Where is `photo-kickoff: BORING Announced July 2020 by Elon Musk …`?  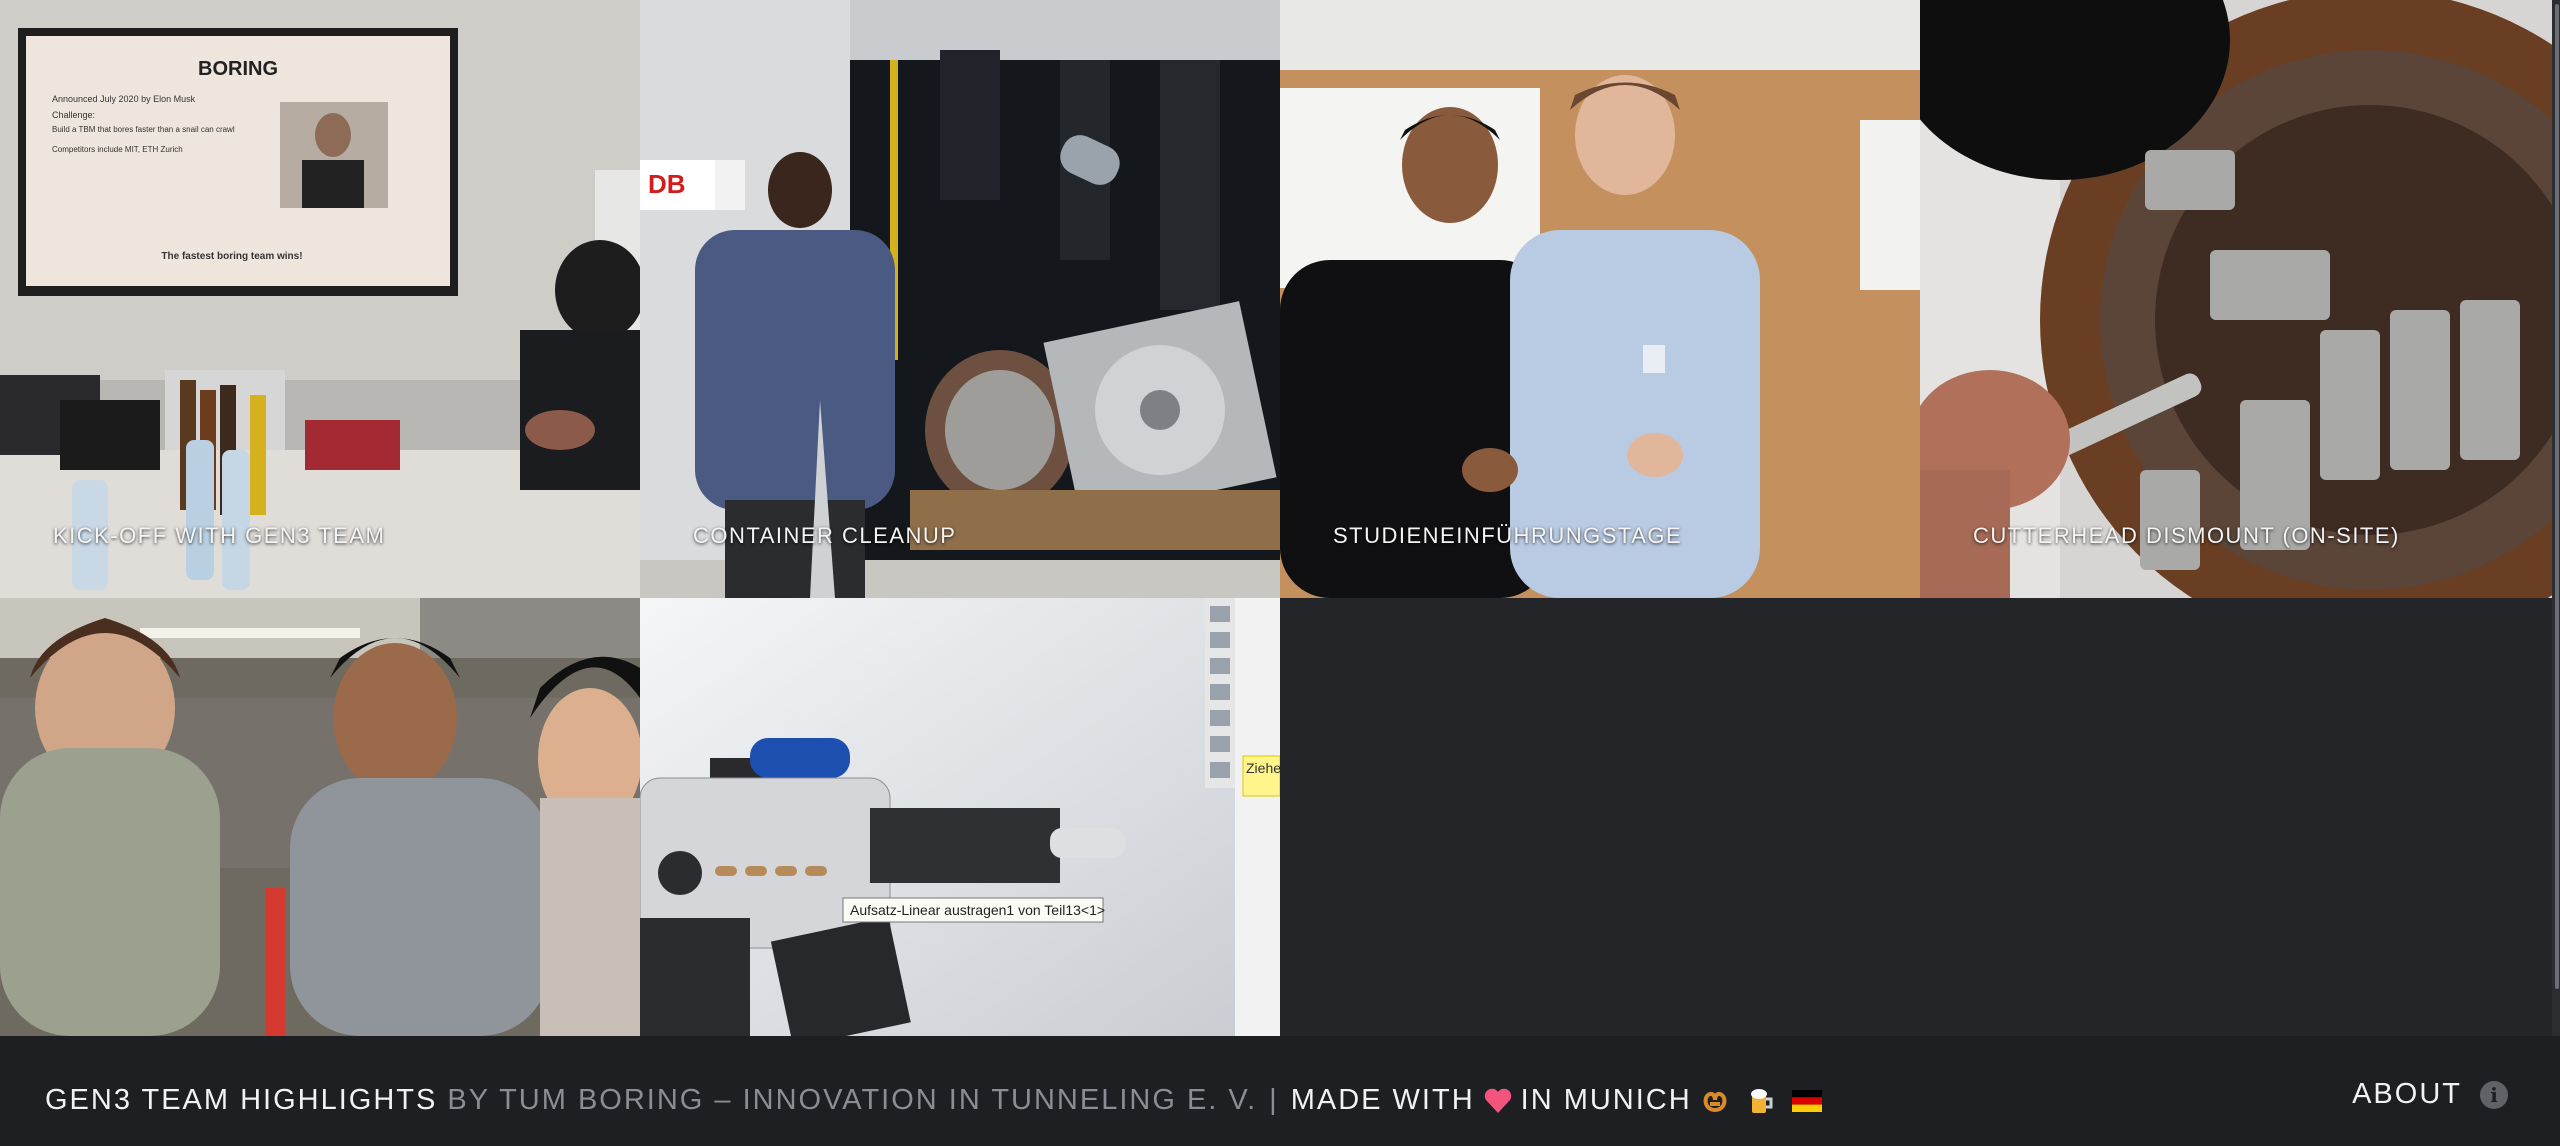
photo-kickoff: BORING Announced July 2020 by Elon Musk … is located at coordinates (320, 299).